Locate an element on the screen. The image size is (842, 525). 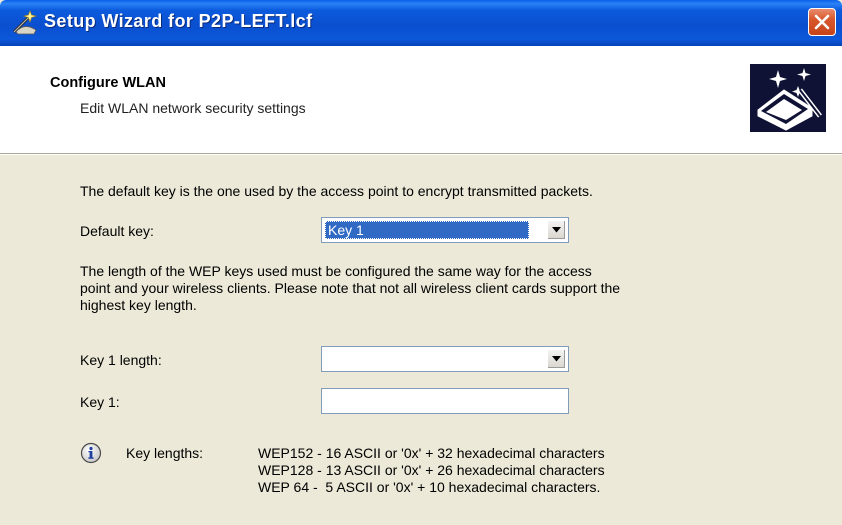
key1-input is located at coordinates (445, 401).